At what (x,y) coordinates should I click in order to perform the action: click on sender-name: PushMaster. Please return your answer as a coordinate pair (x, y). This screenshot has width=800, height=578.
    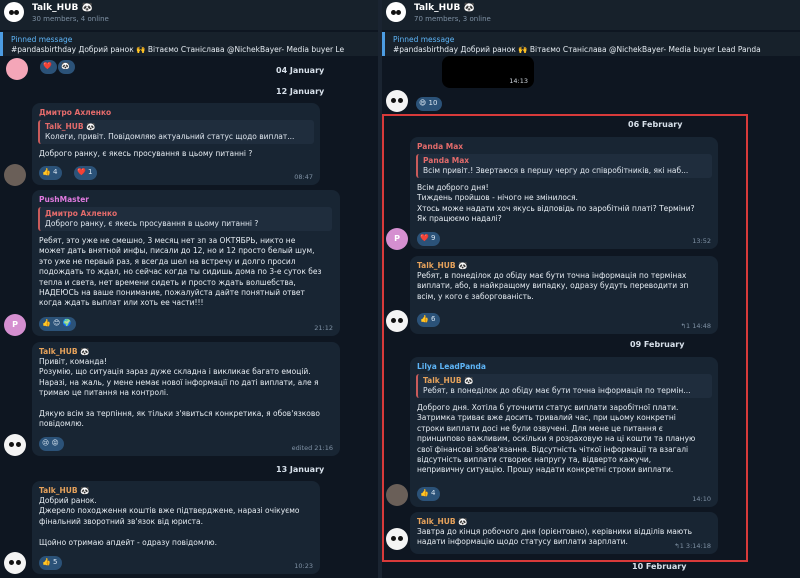
    Looking at the image, I should click on (64, 199).